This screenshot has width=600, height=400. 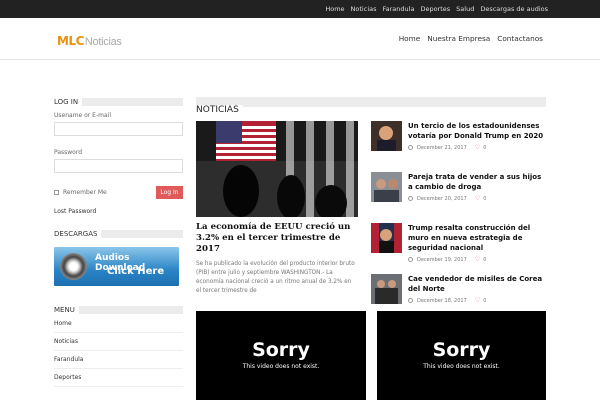 What do you see at coordinates (103, 42) in the screenshot?
I see `logo-suffix: Noticias` at bounding box center [103, 42].